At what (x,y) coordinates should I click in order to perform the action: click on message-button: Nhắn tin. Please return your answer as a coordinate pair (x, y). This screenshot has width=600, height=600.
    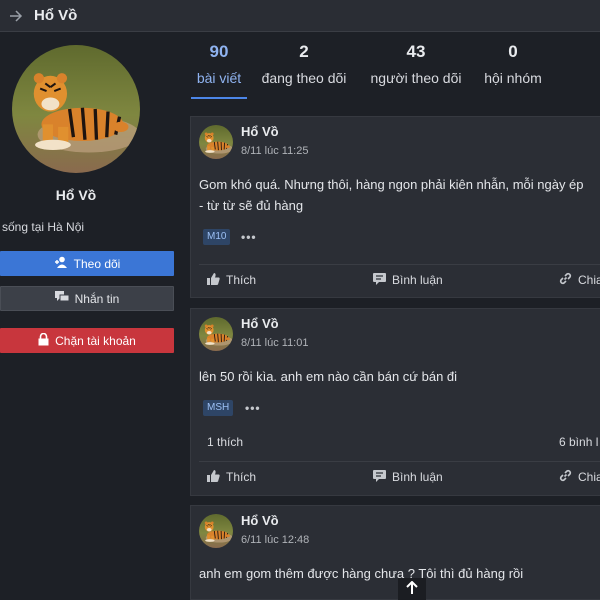
    Looking at the image, I should click on (87, 298).